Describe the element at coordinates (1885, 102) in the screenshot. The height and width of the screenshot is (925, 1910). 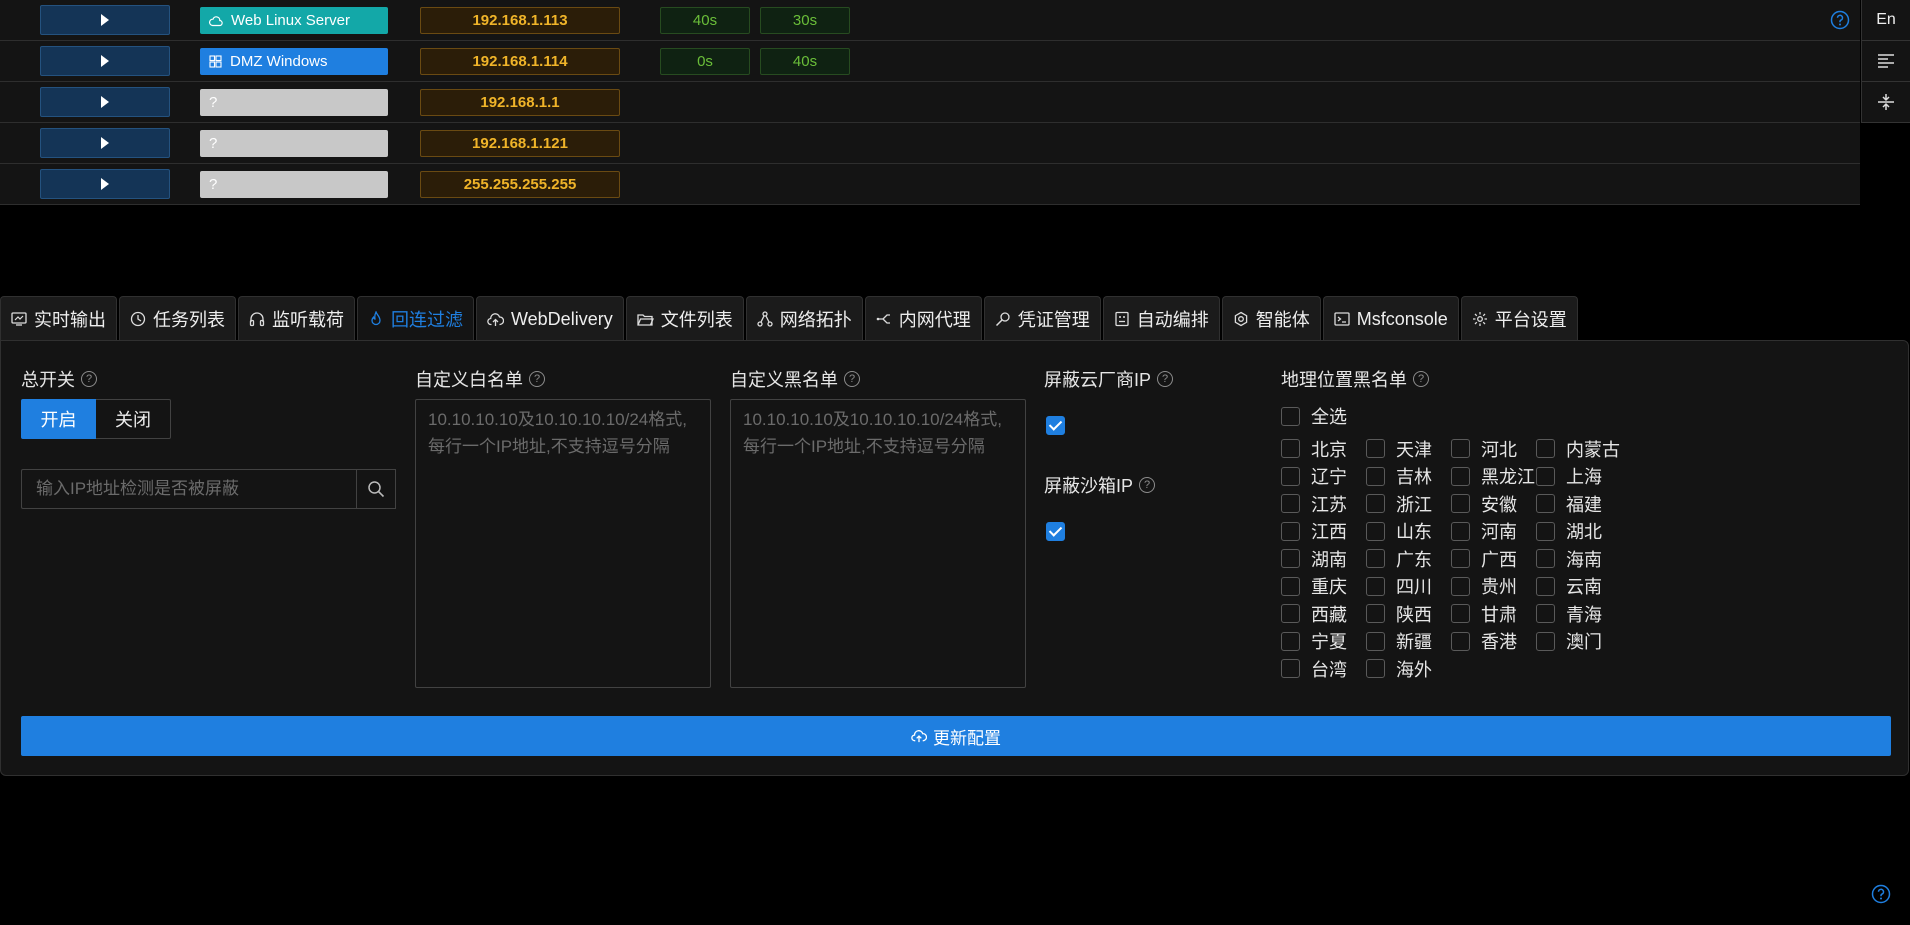
I see `split-button` at that location.